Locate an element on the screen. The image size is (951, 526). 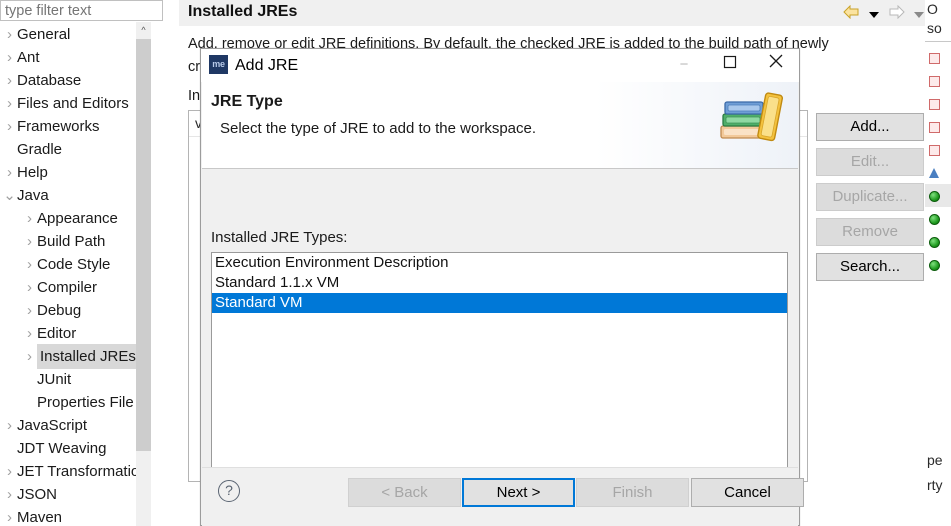
sidebar-scrollbar: ^ is located at coordinates (143, 274).